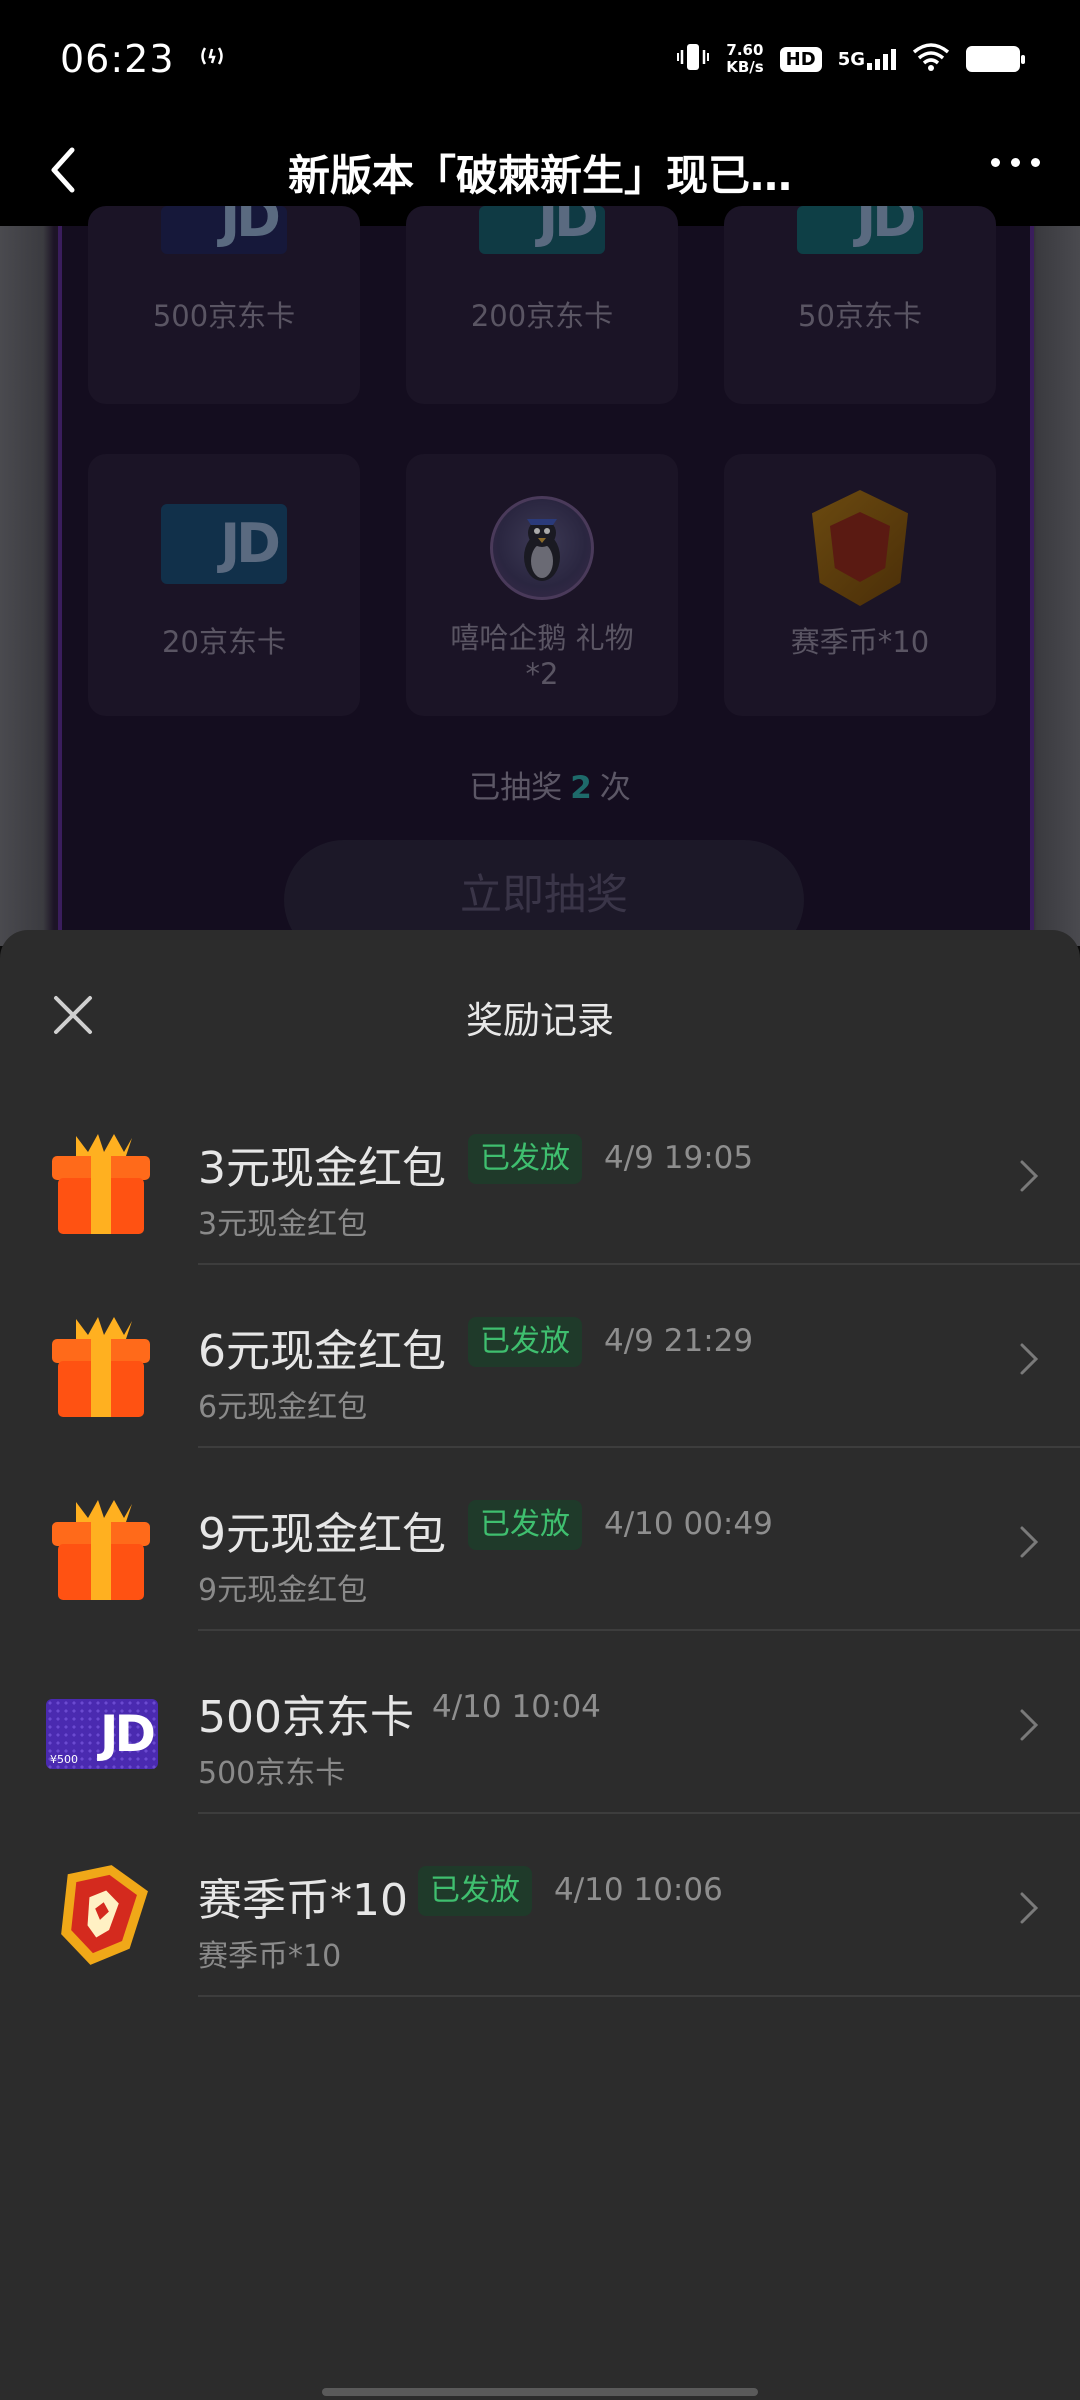  What do you see at coordinates (693, 59) in the screenshot?
I see `vibrate-icon` at bounding box center [693, 59].